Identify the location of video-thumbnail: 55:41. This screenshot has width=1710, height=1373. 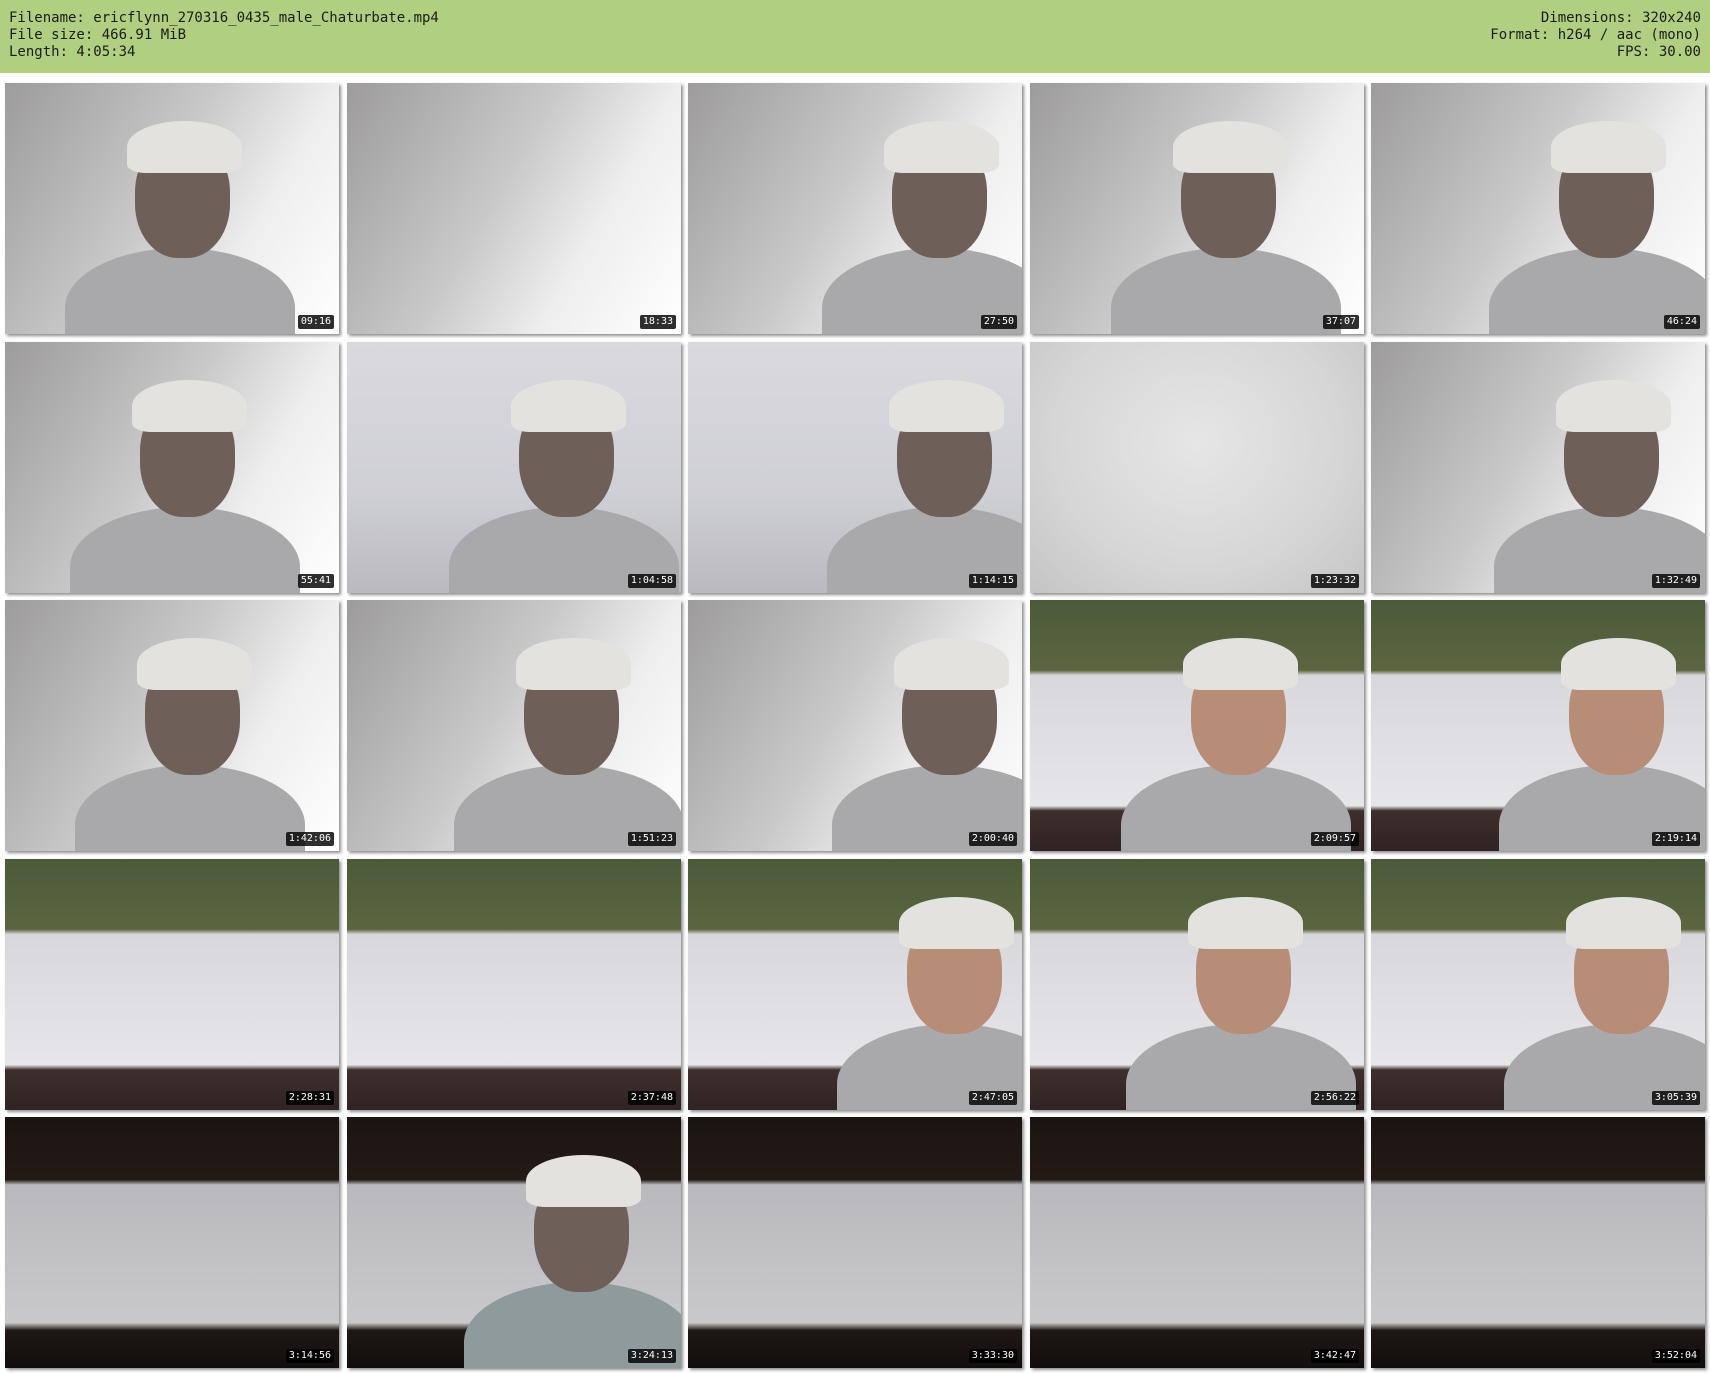
(172, 467).